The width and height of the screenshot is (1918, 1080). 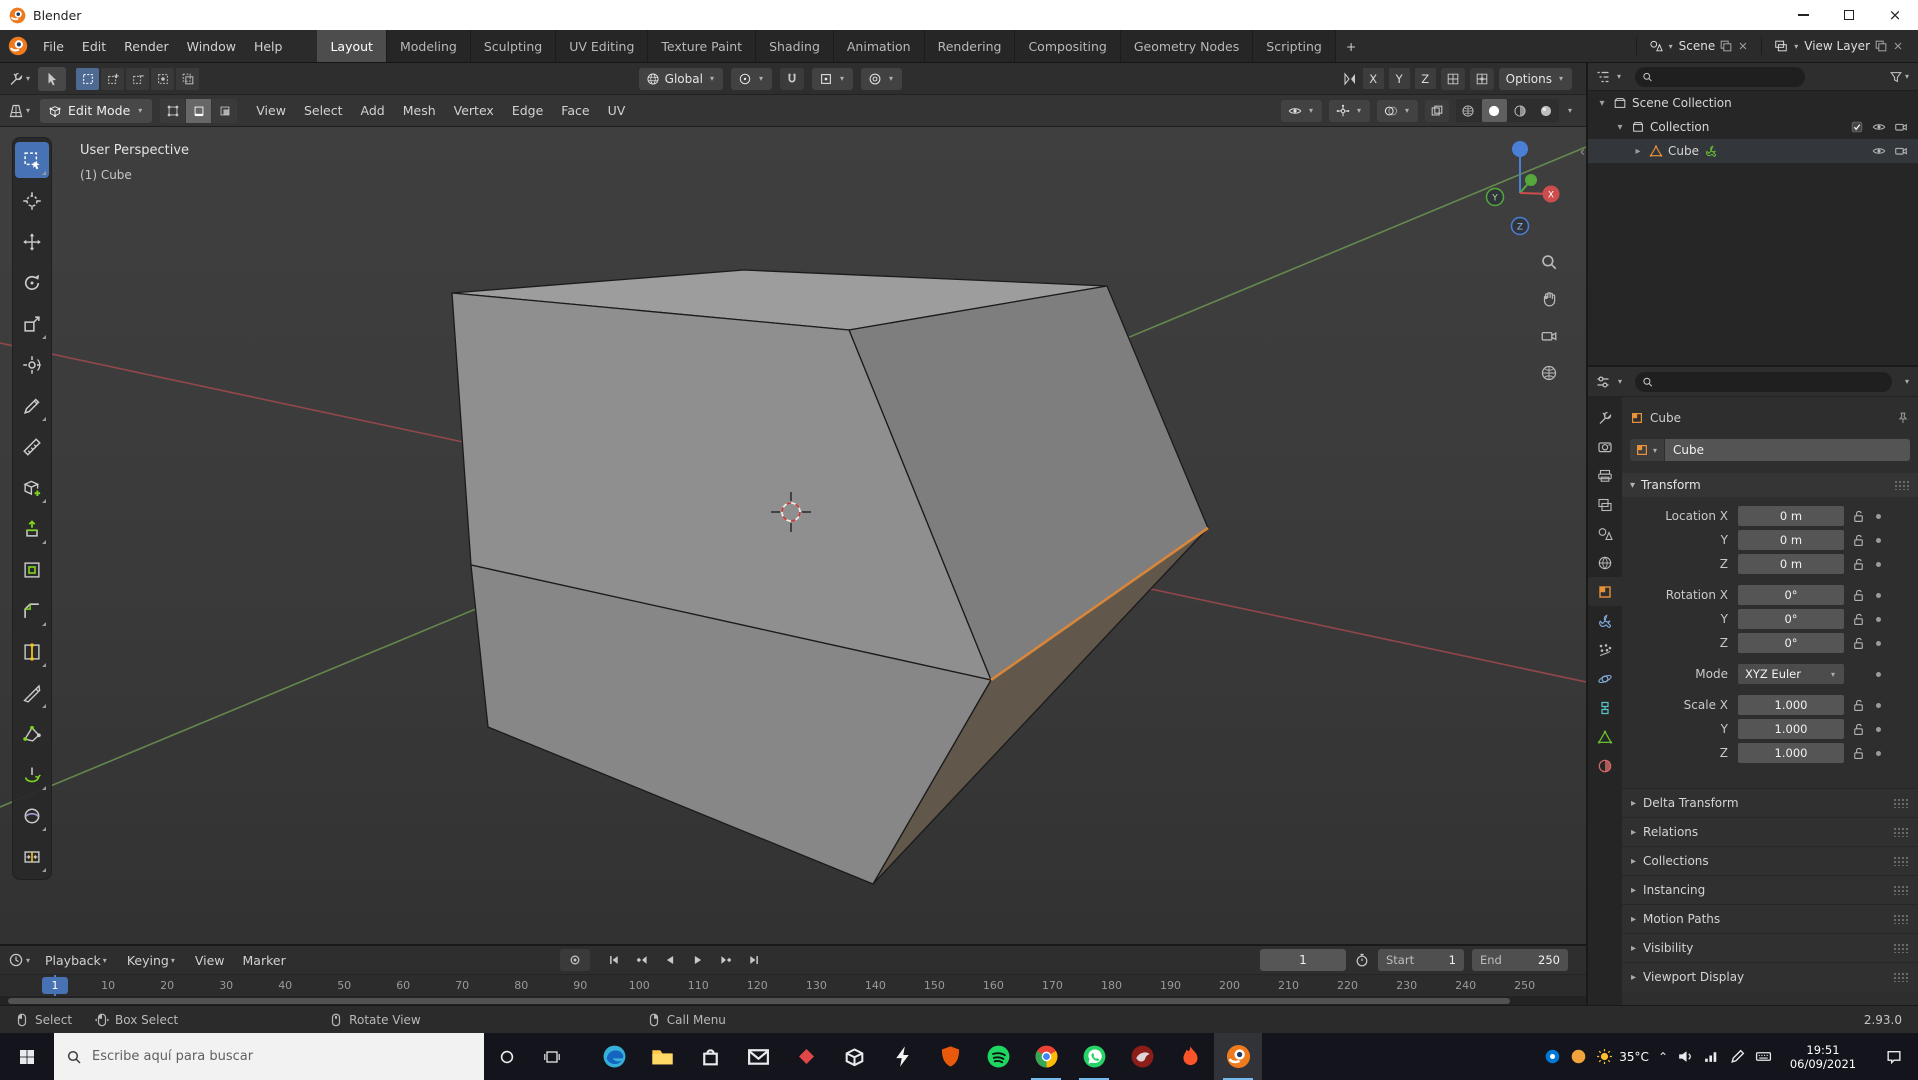 What do you see at coordinates (1605, 562) in the screenshot?
I see `properties-tab-world` at bounding box center [1605, 562].